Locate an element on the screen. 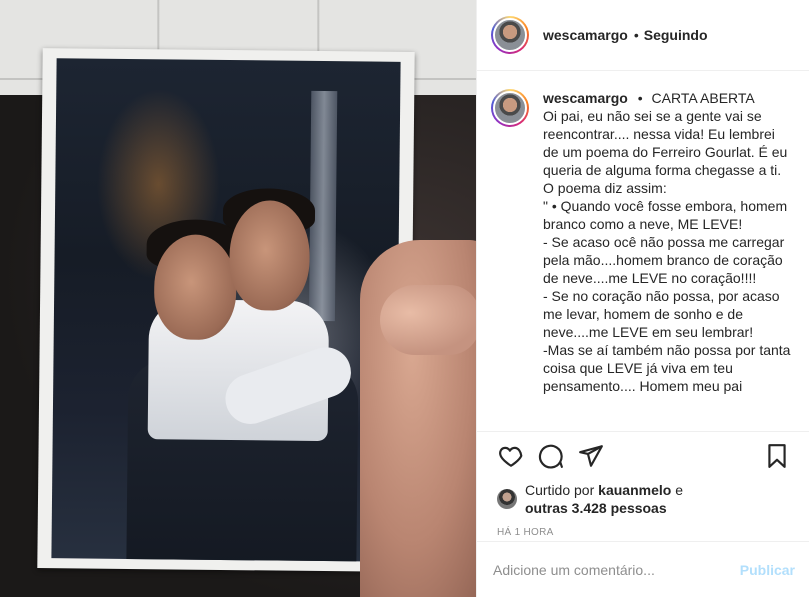  share-icon is located at coordinates (591, 455).